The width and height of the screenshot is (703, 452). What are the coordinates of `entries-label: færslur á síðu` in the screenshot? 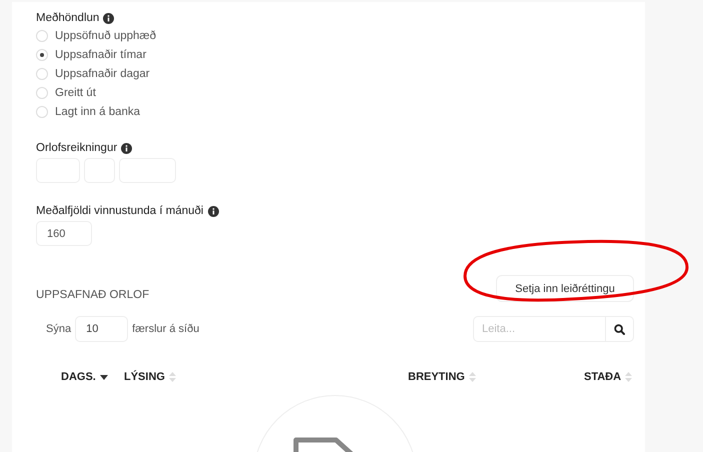 It's located at (166, 329).